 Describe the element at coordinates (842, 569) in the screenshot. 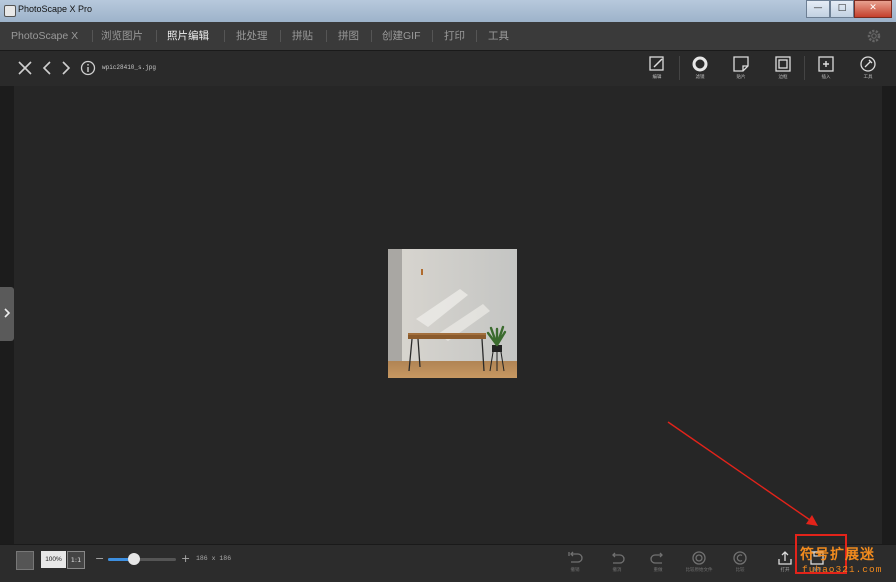

I see `watermark-url: fuhao321.com` at that location.